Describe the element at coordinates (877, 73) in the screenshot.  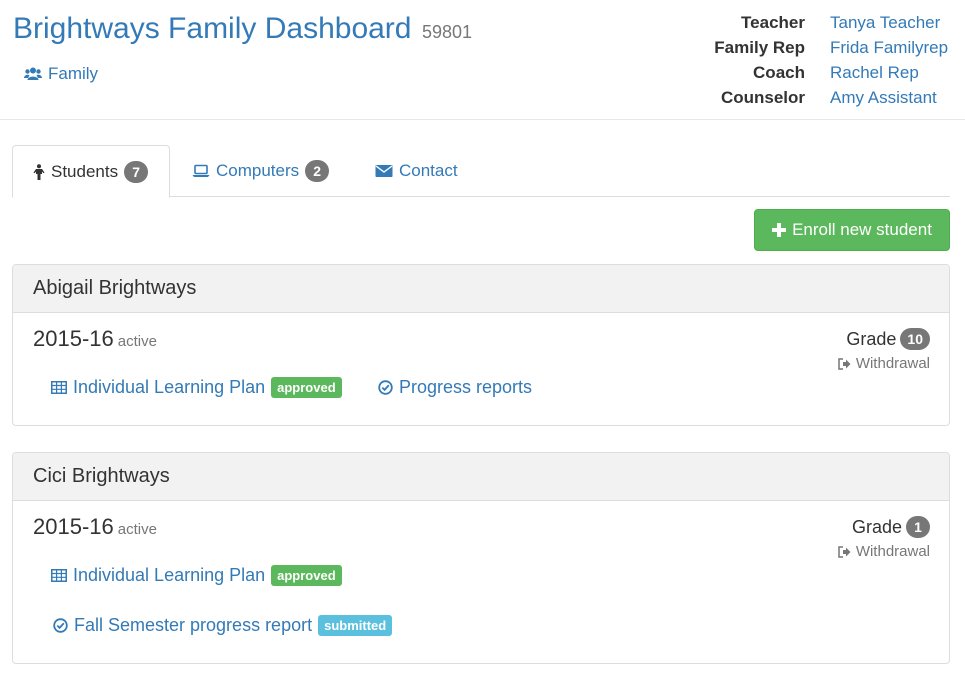
I see `staff-name-link: Rachel Rep` at that location.